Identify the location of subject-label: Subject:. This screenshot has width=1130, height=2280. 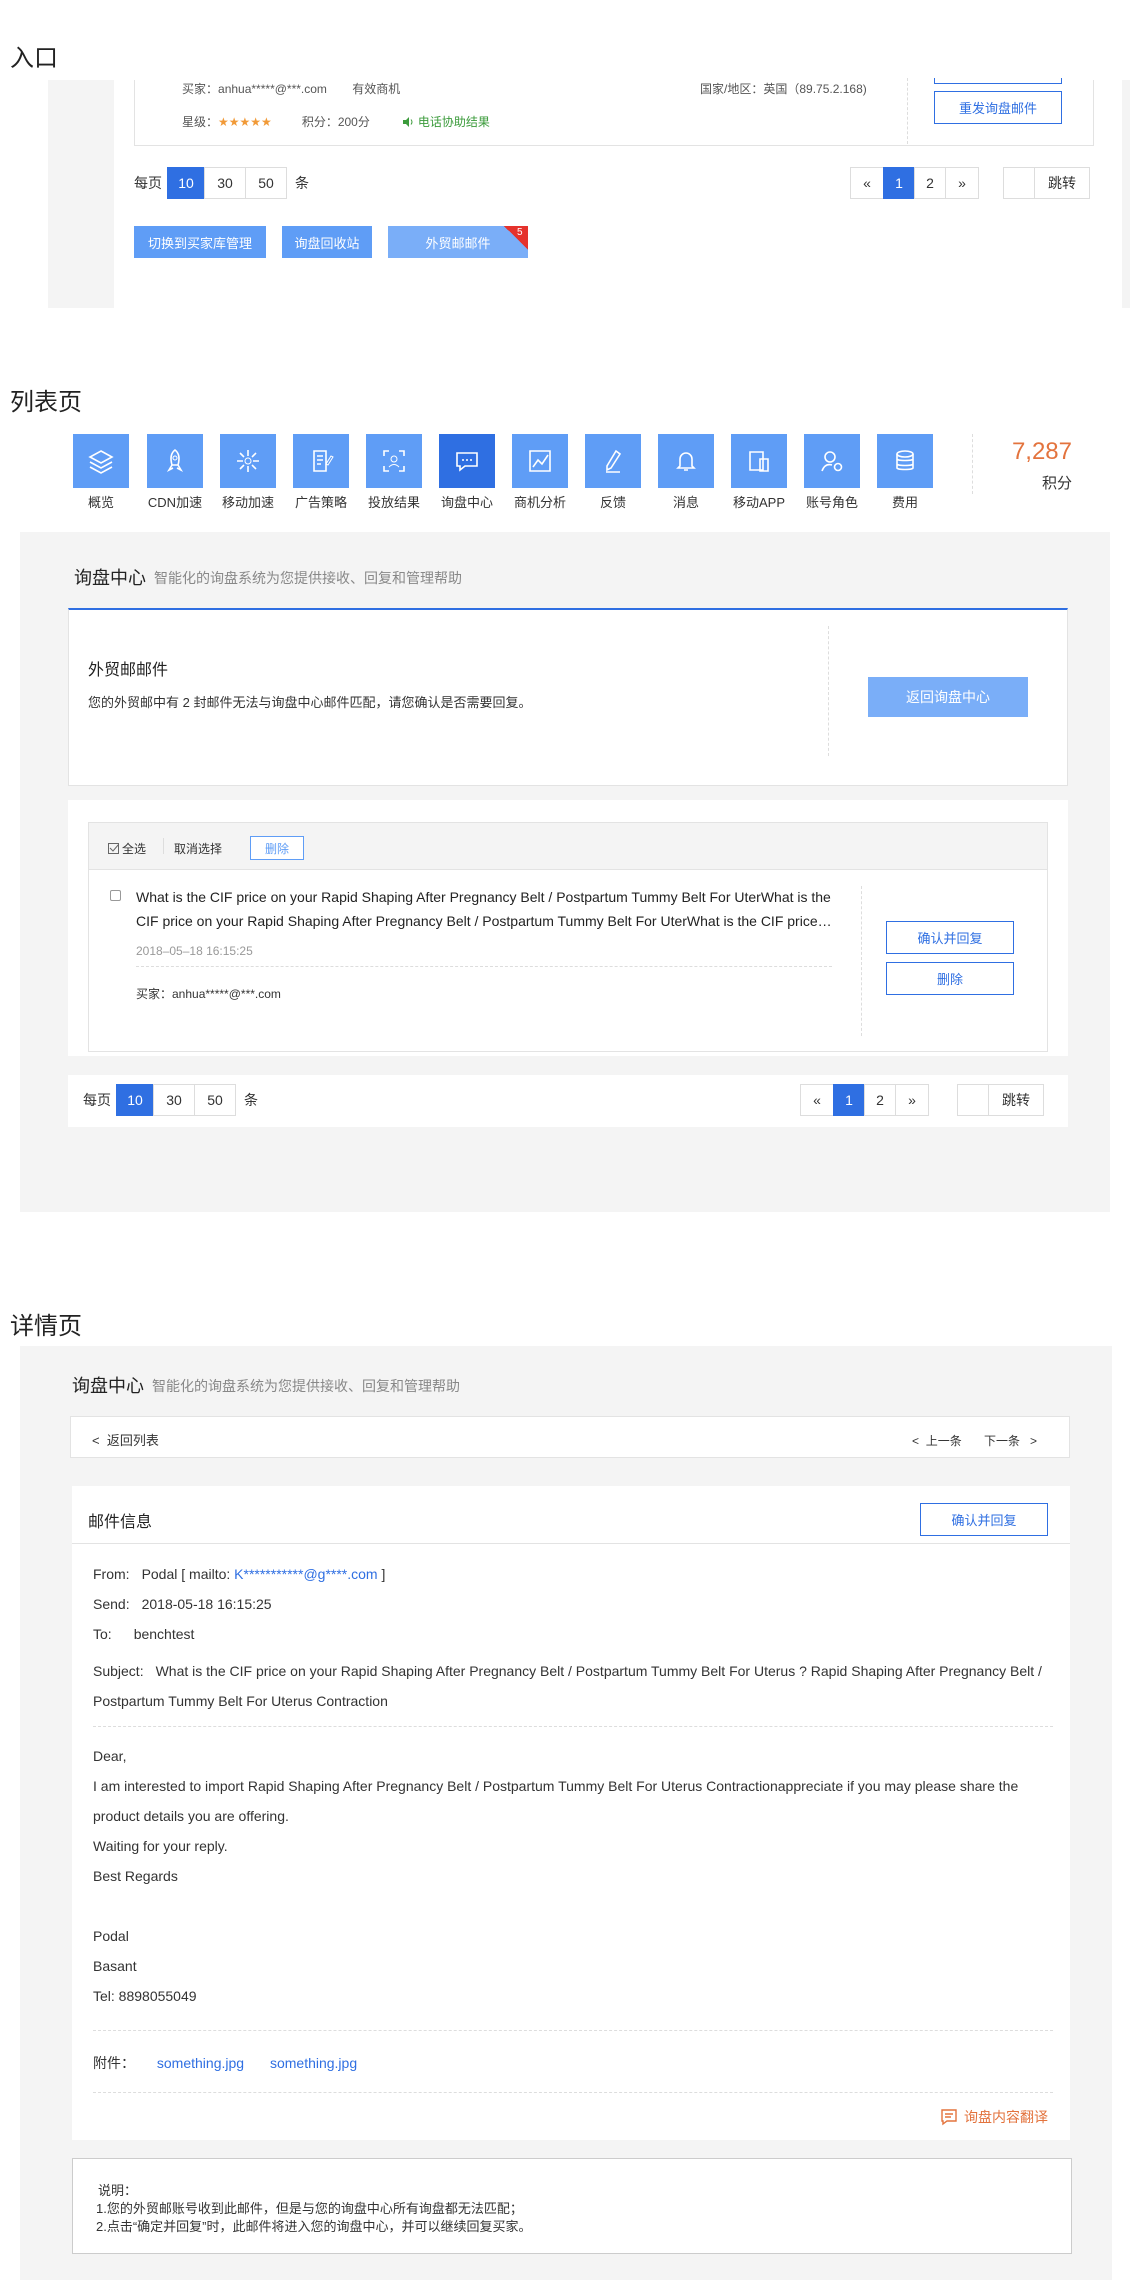
(118, 1671).